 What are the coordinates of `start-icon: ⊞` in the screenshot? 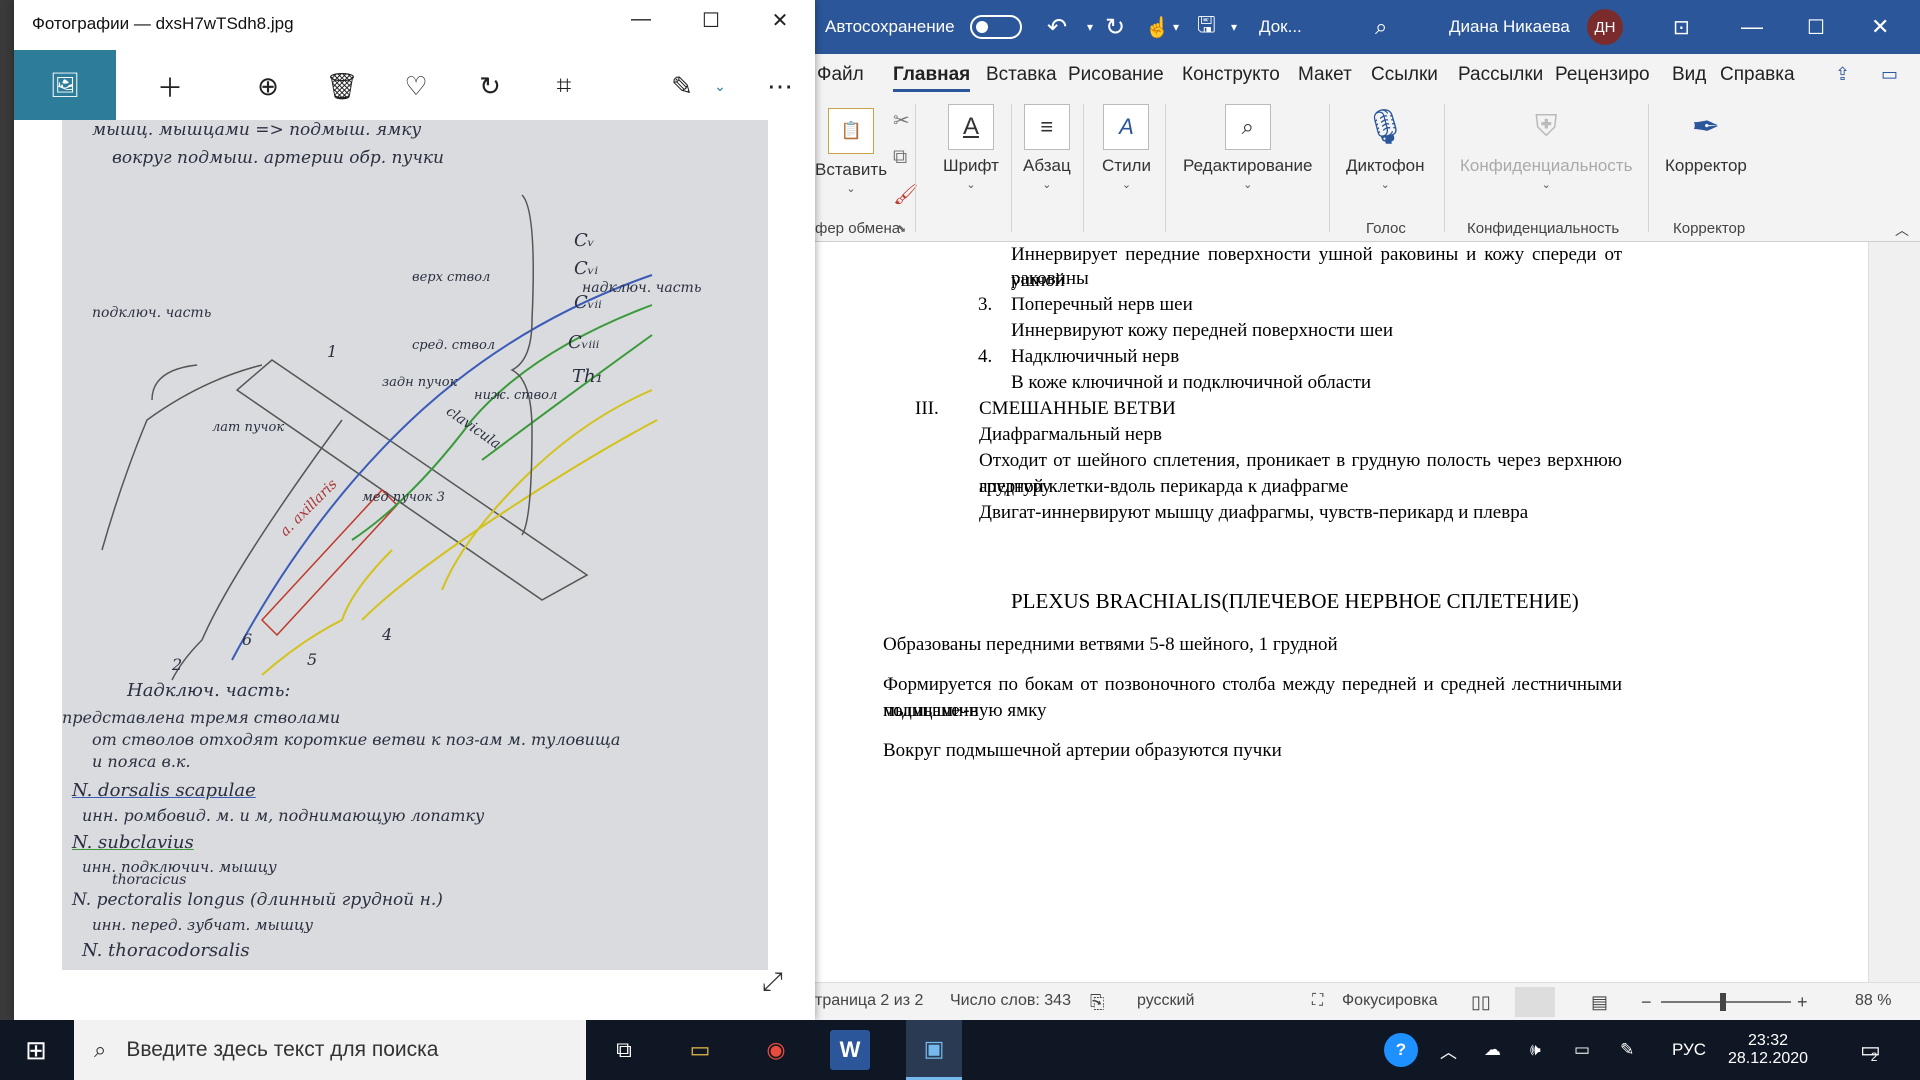 It's located at (36, 1050).